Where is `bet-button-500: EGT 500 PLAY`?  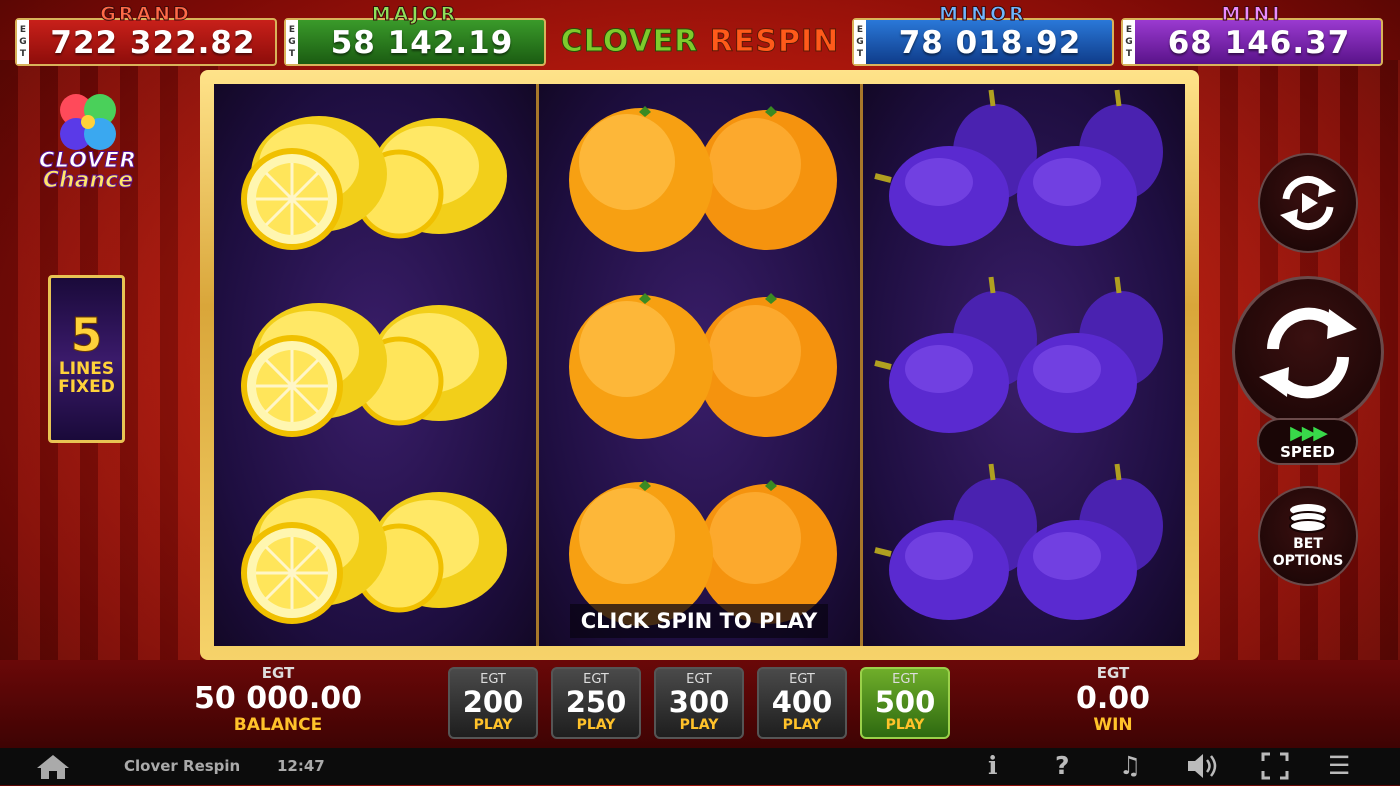
bet-button-500: EGT 500 PLAY is located at coordinates (905, 703).